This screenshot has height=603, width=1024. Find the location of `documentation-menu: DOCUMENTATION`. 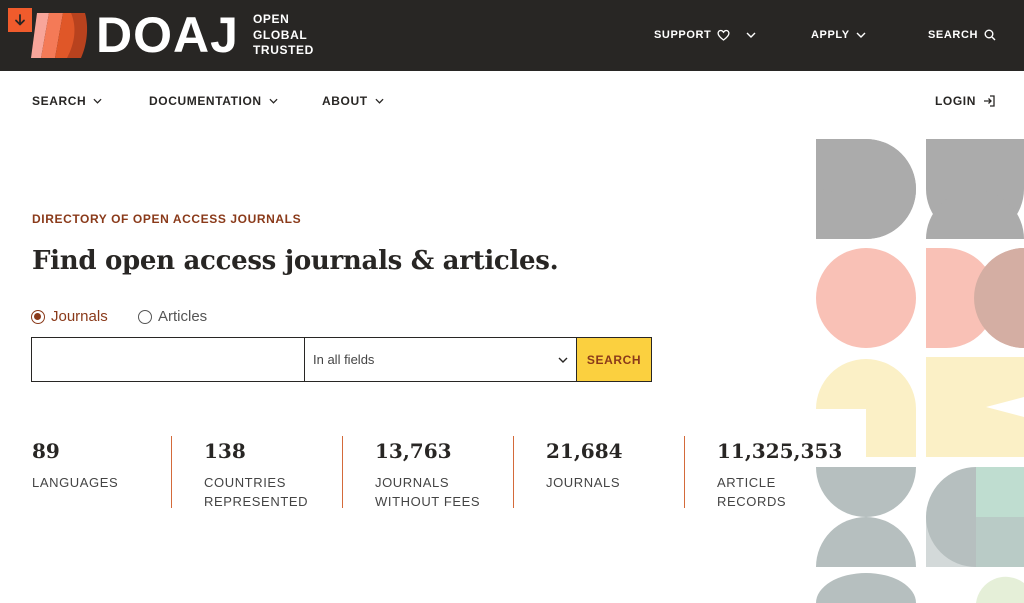

documentation-menu: DOCUMENTATION is located at coordinates (213, 101).